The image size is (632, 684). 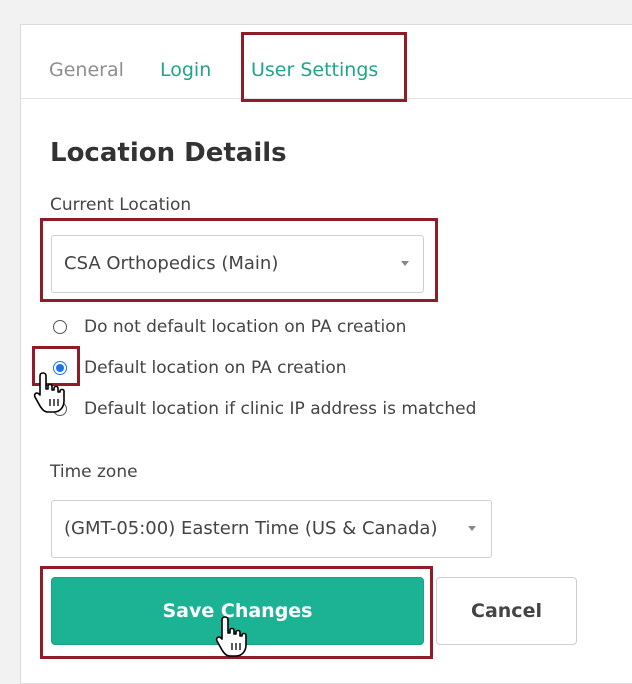 I want to click on time-zone-value: (GMT-05:00) Eastern Time (US & Canada), so click(x=251, y=528).